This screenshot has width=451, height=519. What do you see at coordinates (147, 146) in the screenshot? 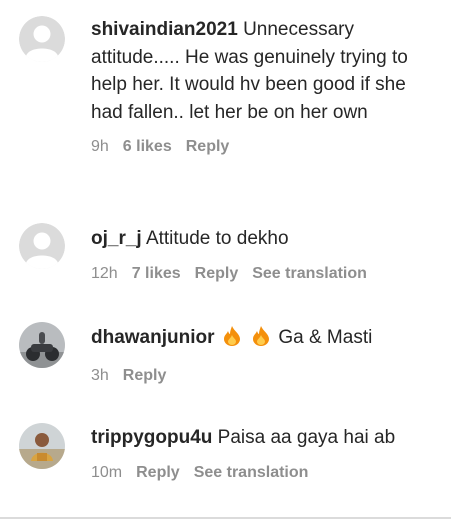
I see `likes-count: 6 likes` at bounding box center [147, 146].